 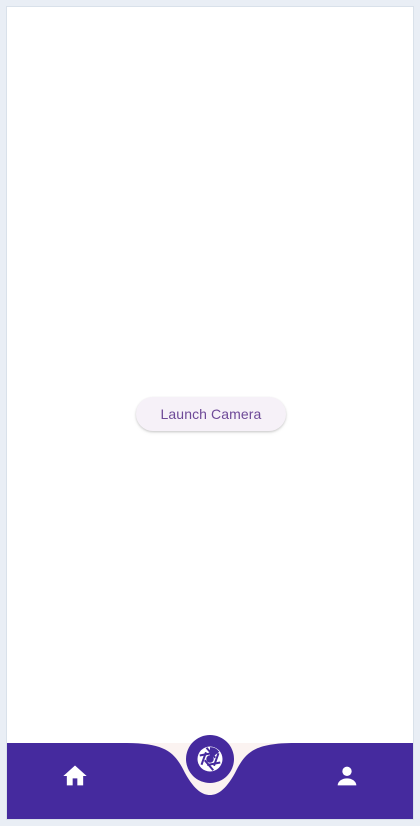 What do you see at coordinates (347, 776) in the screenshot?
I see `person-icon` at bounding box center [347, 776].